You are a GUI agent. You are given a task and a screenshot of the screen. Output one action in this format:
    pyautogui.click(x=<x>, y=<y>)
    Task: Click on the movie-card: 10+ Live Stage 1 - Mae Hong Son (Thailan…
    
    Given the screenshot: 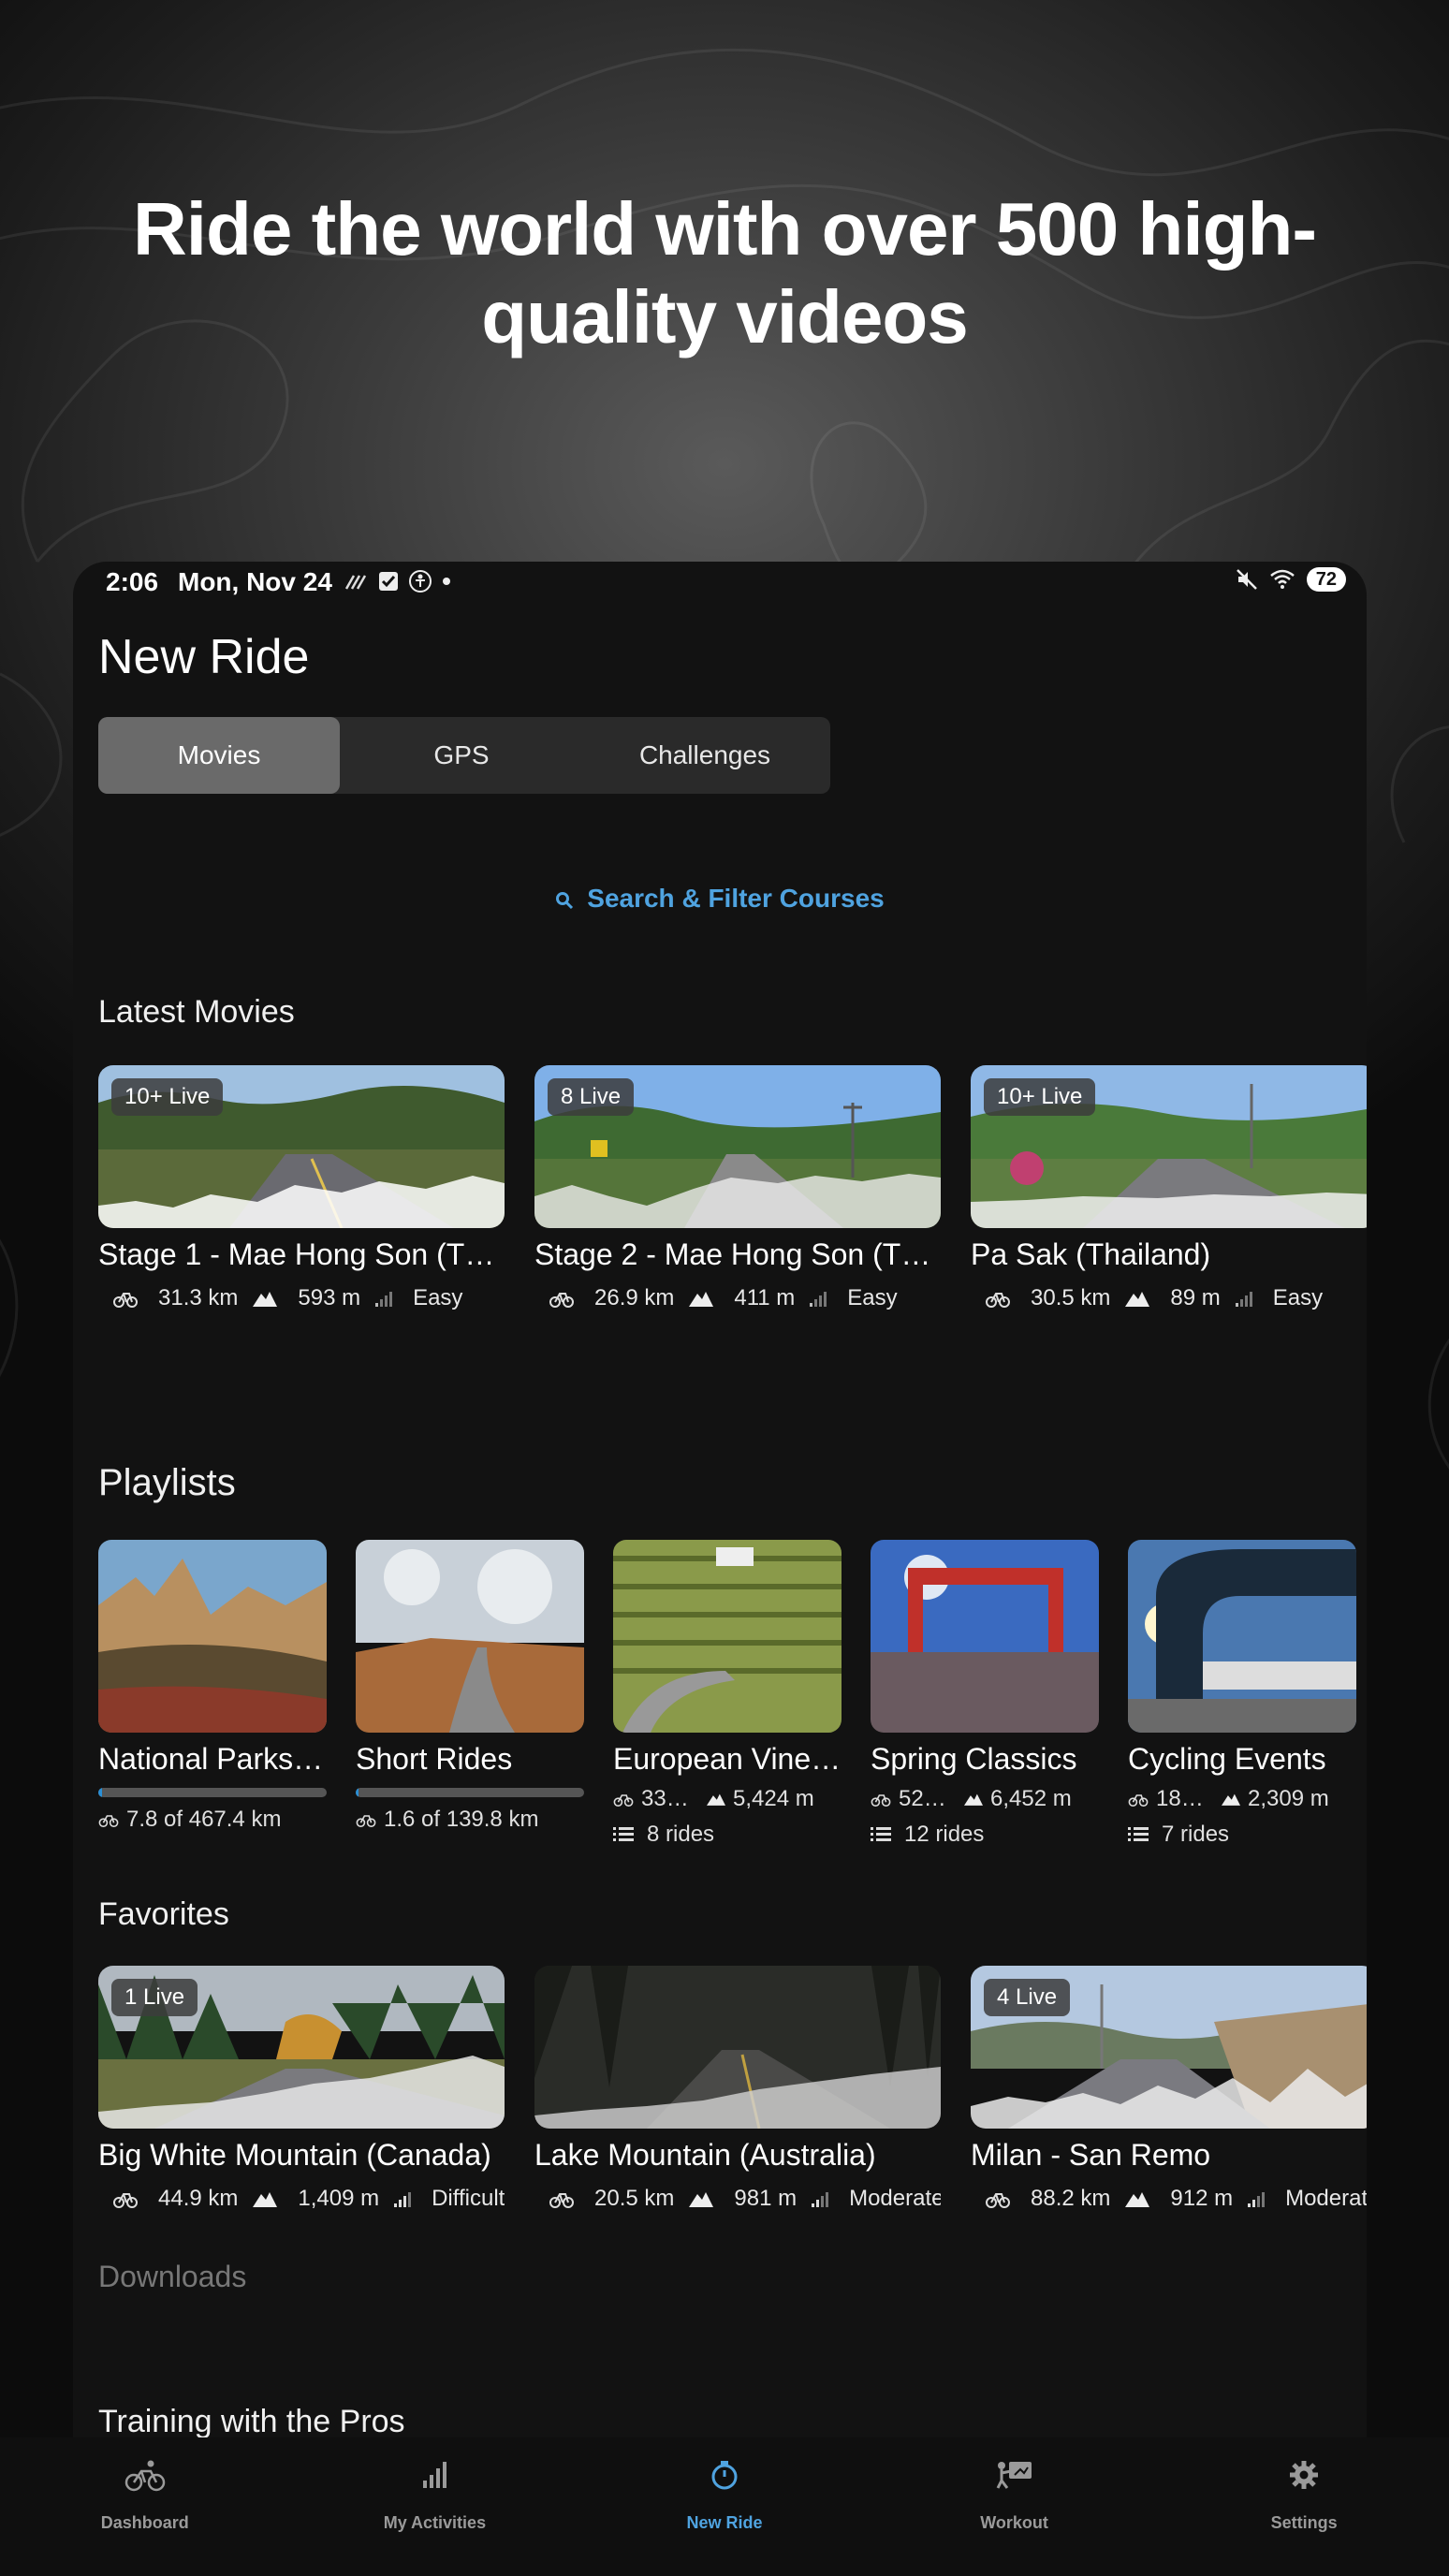 What is the action you would take?
    pyautogui.click(x=301, y=1188)
    